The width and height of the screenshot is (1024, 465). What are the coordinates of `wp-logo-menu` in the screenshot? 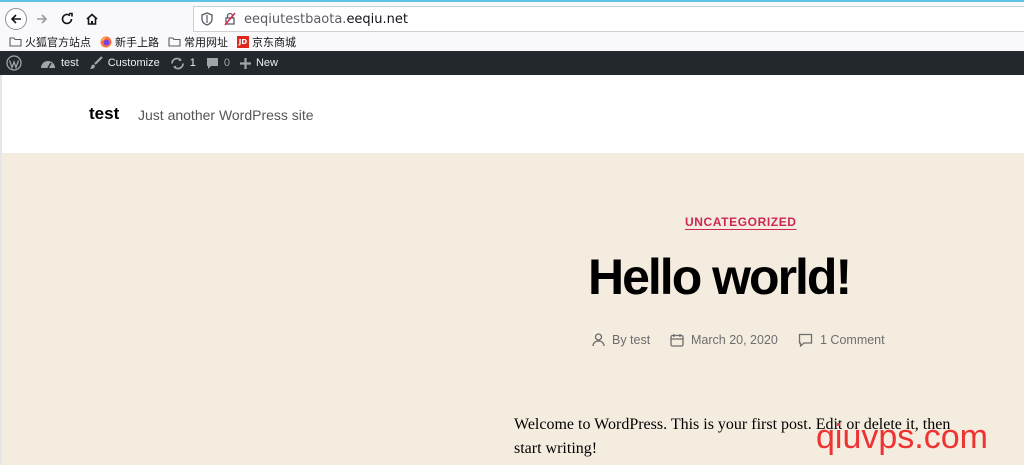 It's located at (17, 63).